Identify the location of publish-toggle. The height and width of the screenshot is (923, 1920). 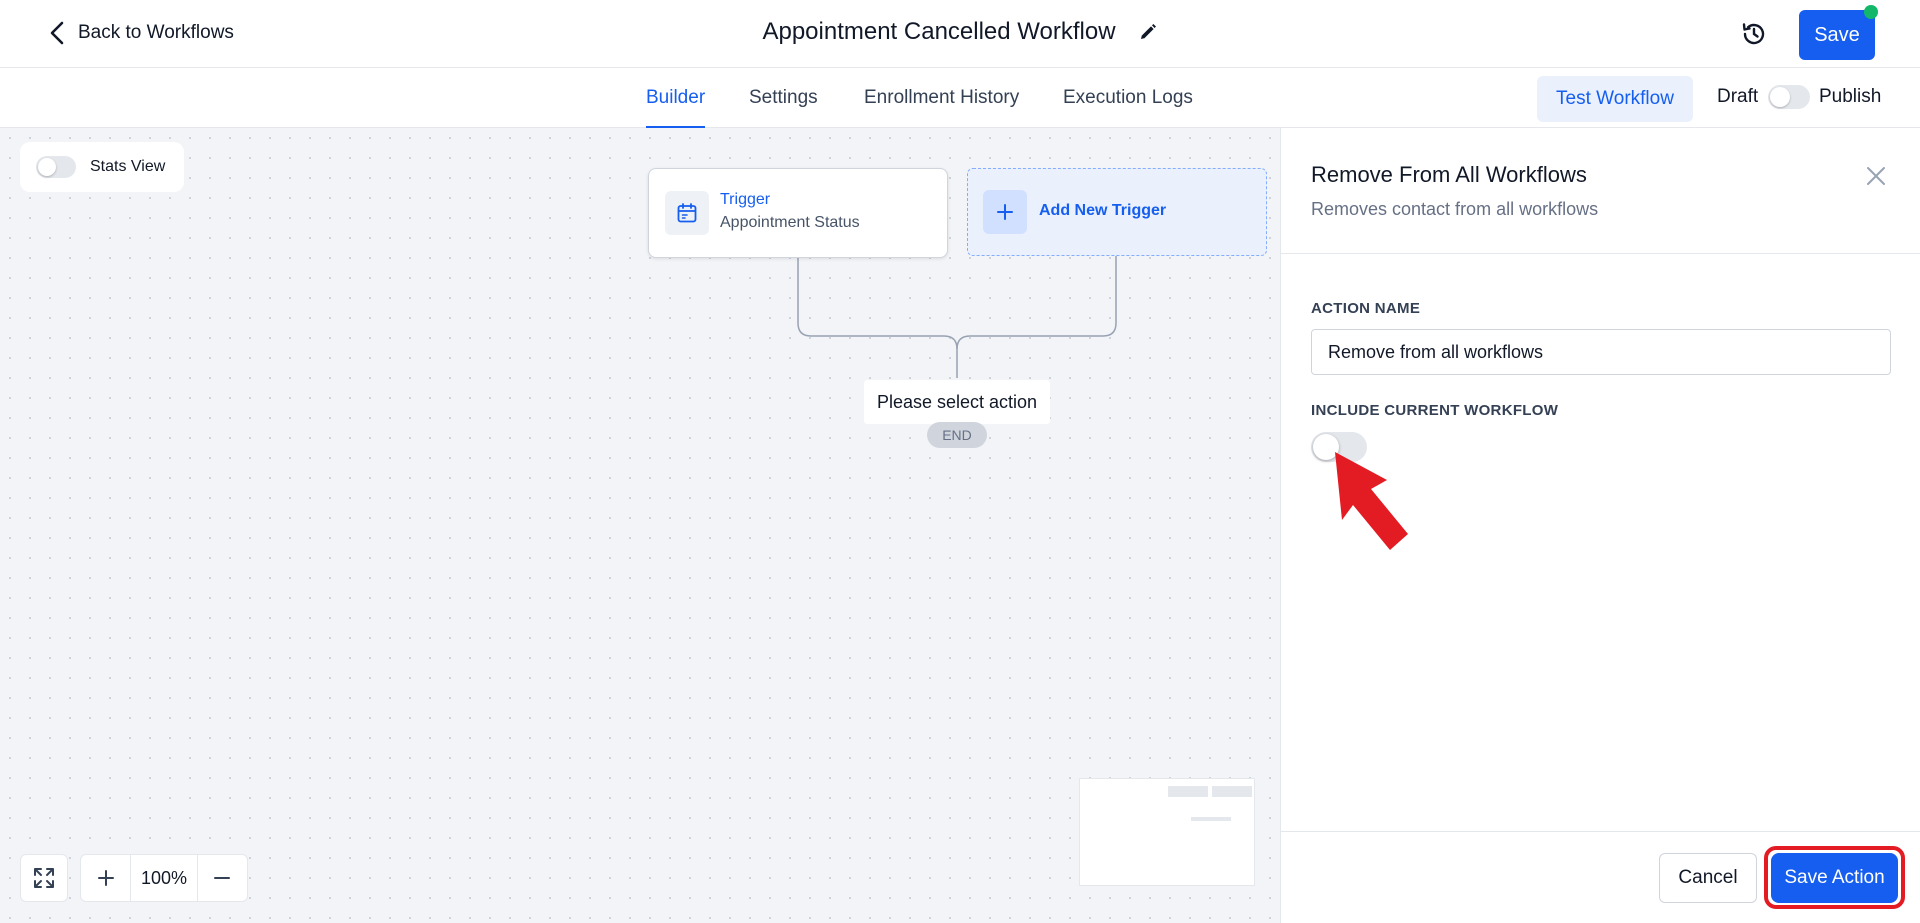
(1789, 97).